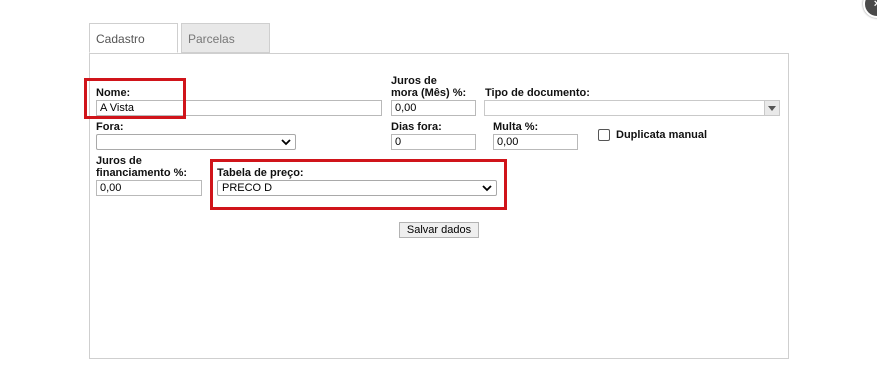 Image resolution: width=877 pixels, height=381 pixels. I want to click on juros-mora-input, so click(433, 108).